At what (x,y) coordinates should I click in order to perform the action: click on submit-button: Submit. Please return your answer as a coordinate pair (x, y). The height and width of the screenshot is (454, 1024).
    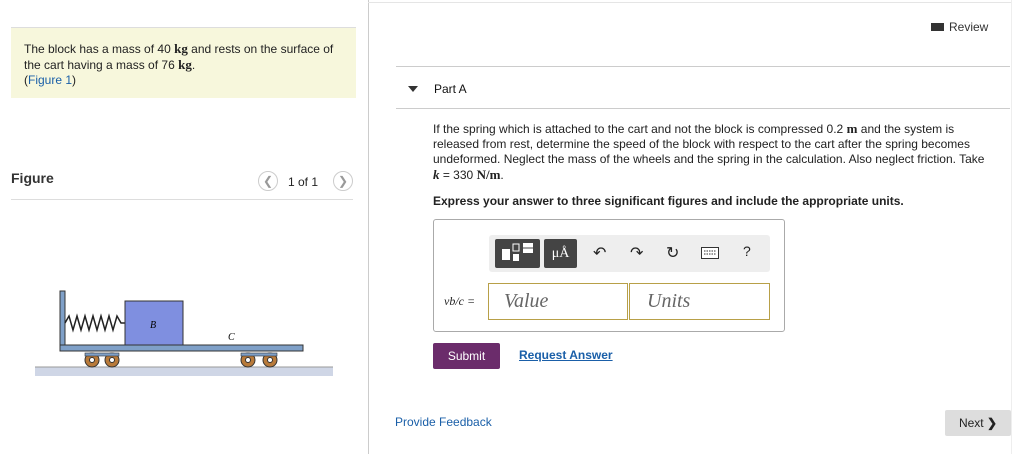
    Looking at the image, I should click on (466, 356).